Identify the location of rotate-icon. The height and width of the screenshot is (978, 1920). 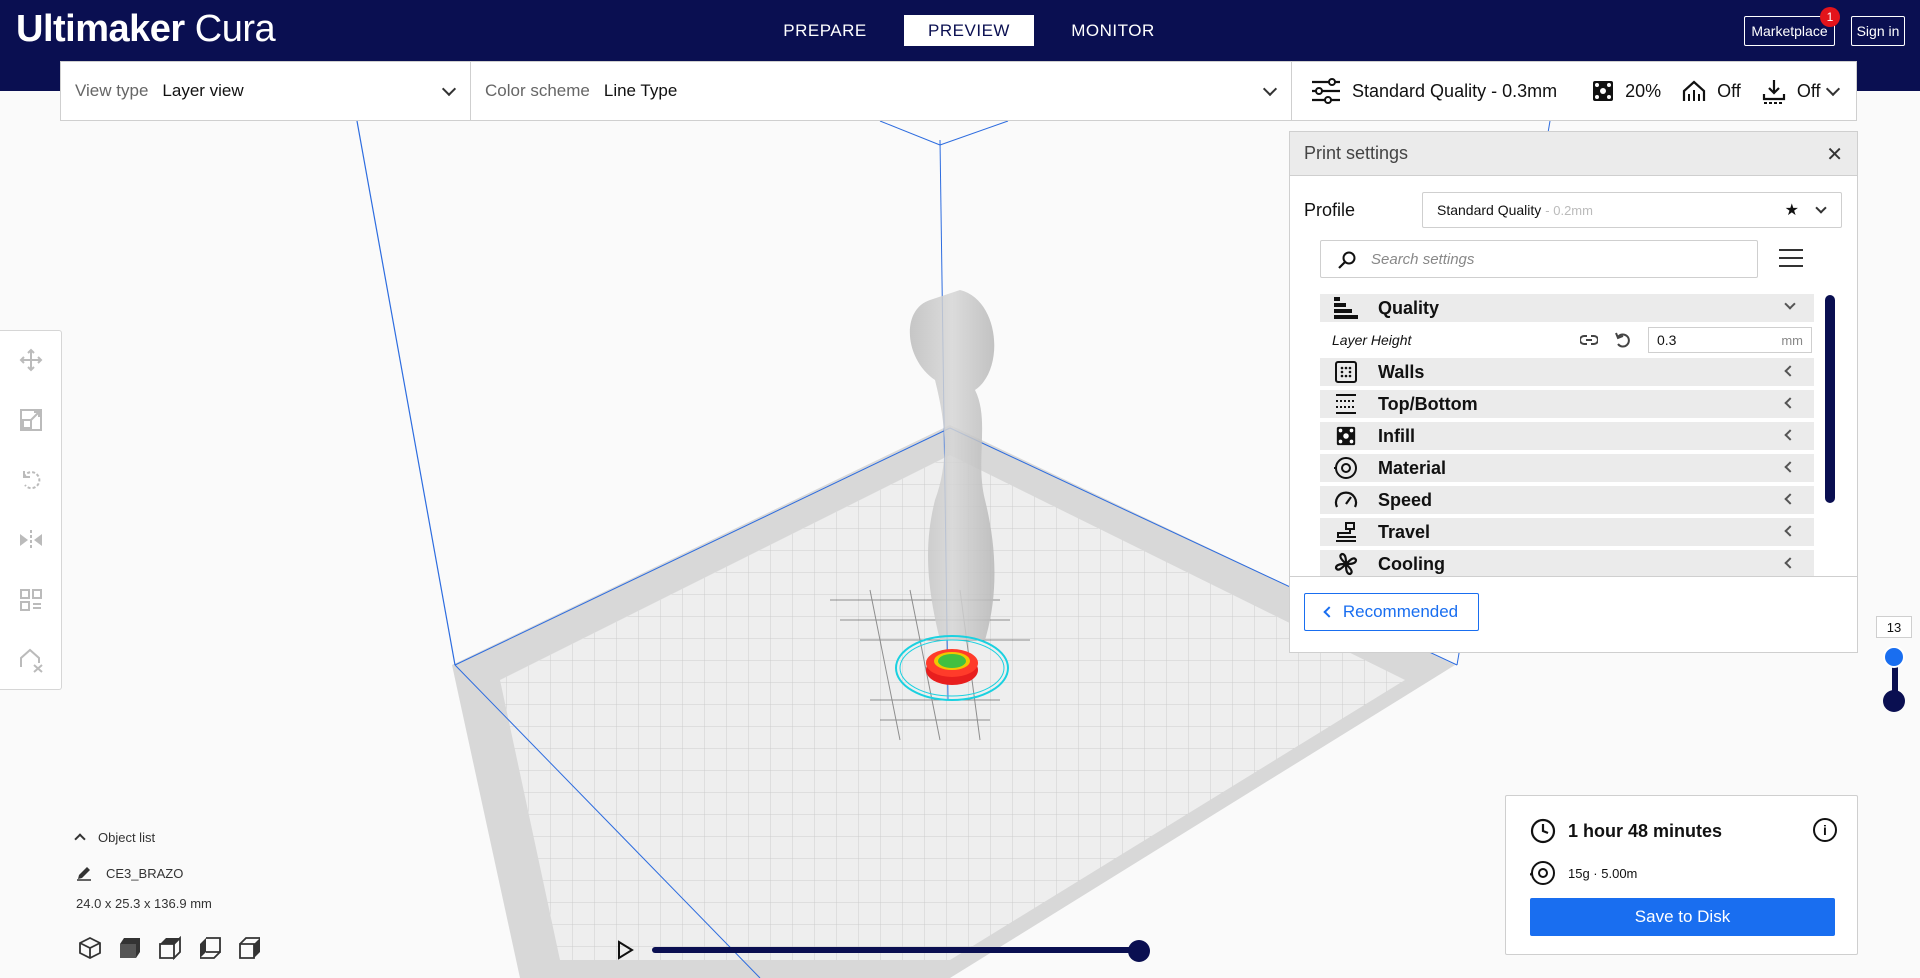
(32, 480).